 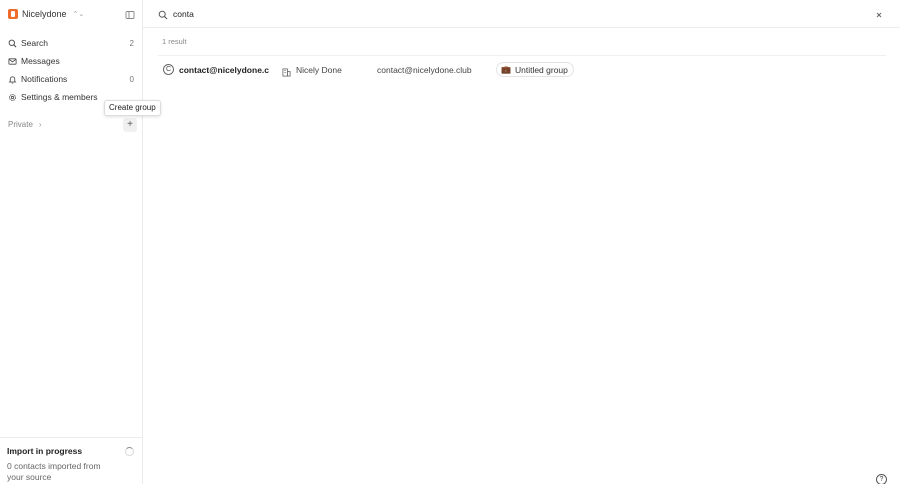 I want to click on private-section-label: Private, so click(x=20, y=124).